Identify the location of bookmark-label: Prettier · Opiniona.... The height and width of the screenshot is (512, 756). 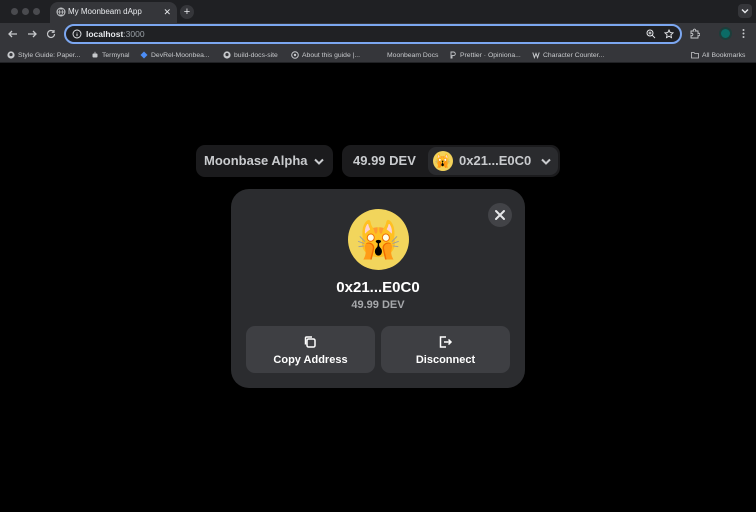
(490, 55).